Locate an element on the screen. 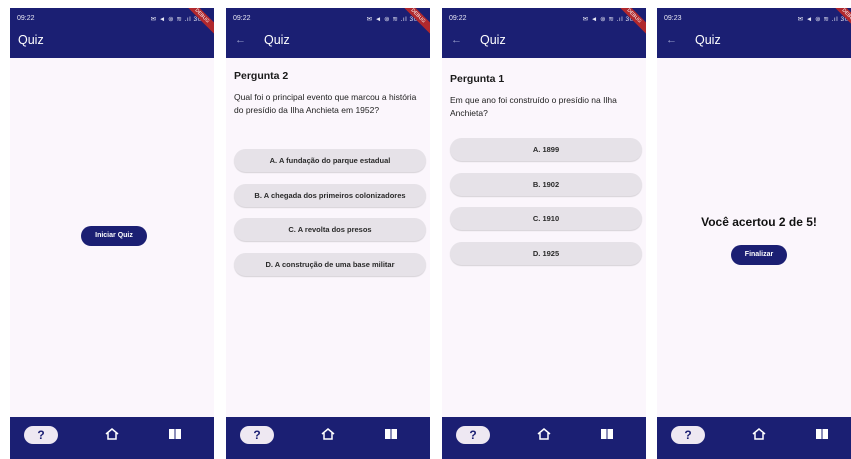  option-d: D. 1925 is located at coordinates (546, 253).